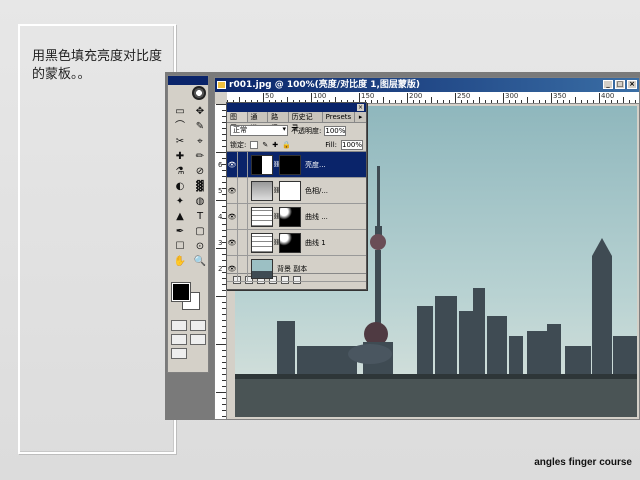  What do you see at coordinates (258, 122) in the screenshot?
I see `tab-1: 通道` at bounding box center [258, 122].